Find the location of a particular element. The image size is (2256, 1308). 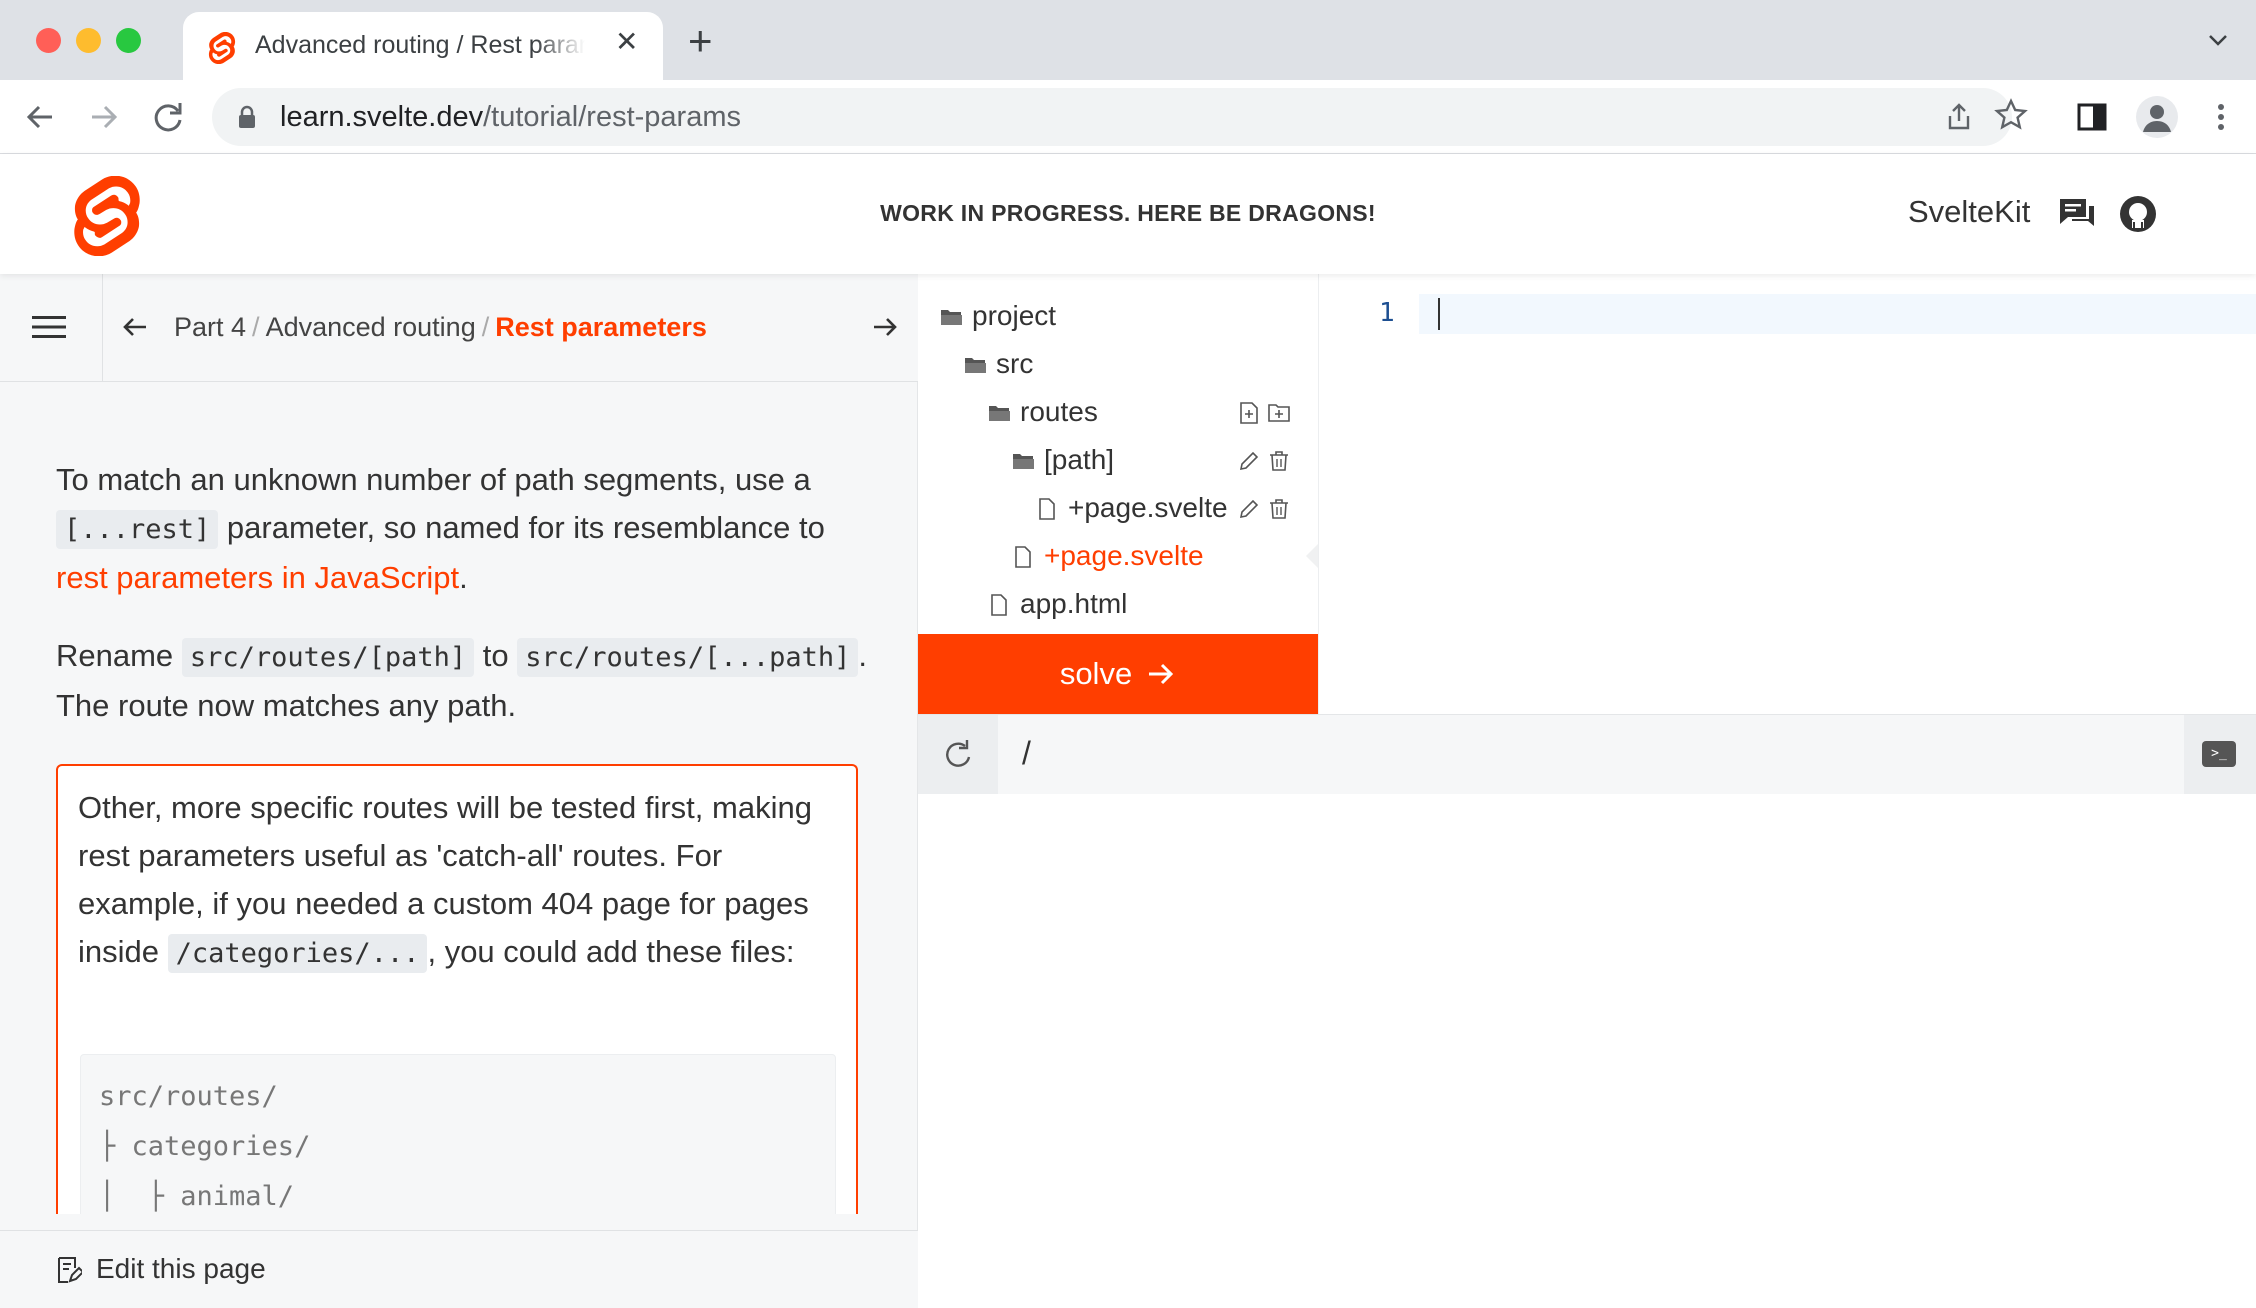

person-icon is located at coordinates (2157, 118).